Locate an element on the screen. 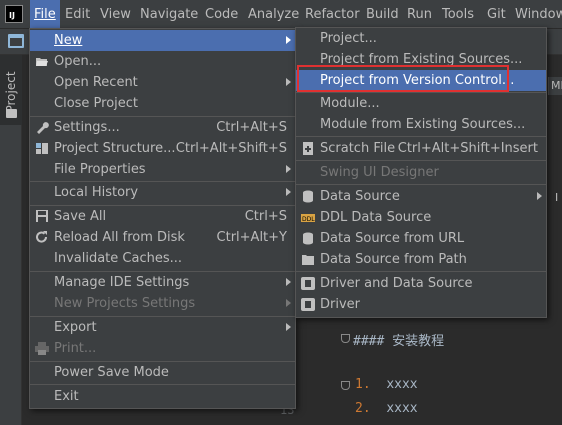 The width and height of the screenshot is (562, 425). submenu-item-driver-and-data-source: Driver and Data Source is located at coordinates (421, 283).